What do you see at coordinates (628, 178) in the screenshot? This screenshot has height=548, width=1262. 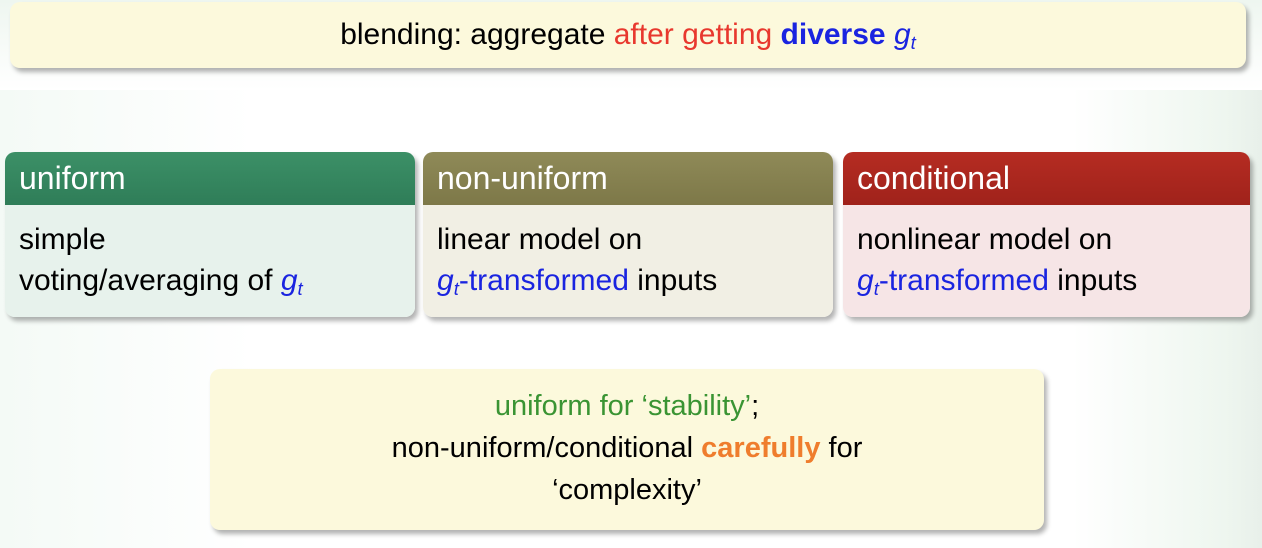 I see `card-non-uniform-title: non-uniform` at bounding box center [628, 178].